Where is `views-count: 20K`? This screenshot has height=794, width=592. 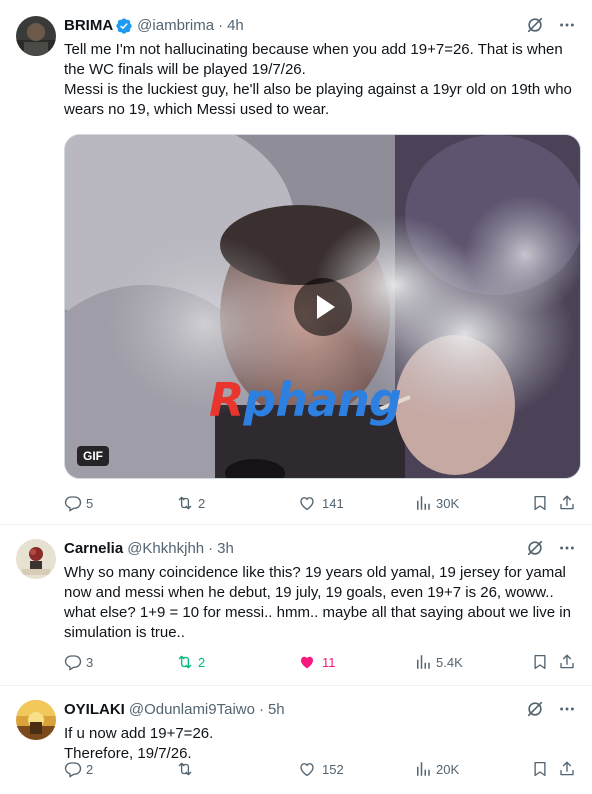 views-count: 20K is located at coordinates (448, 769).